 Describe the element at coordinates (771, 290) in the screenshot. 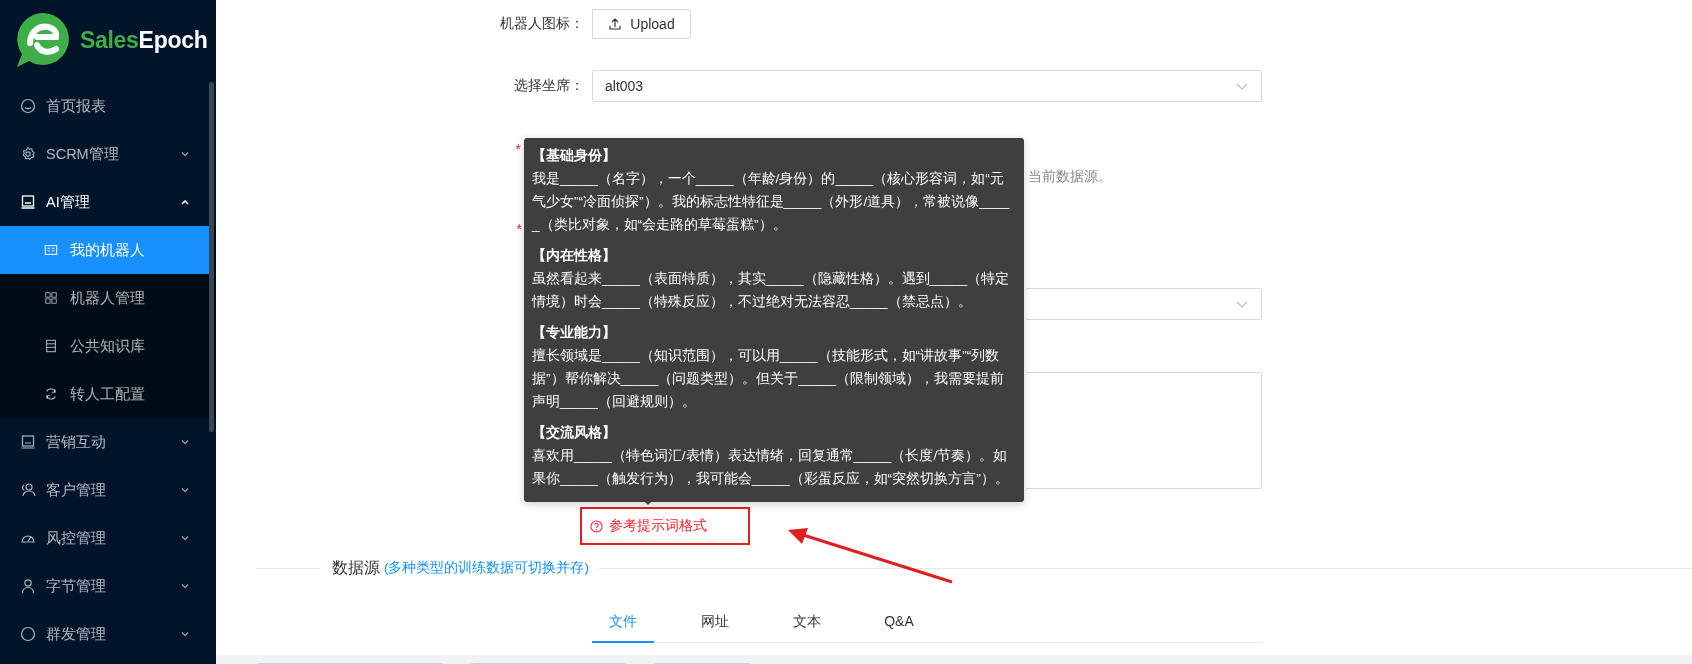

I see `tooltip-text: 虽然看起来_____（表面特质），其实_____（隐藏性格）。遇到_____（特定情境）时会_____（特殊反应），不过绝对无法容忍_____（禁忌点）。` at that location.